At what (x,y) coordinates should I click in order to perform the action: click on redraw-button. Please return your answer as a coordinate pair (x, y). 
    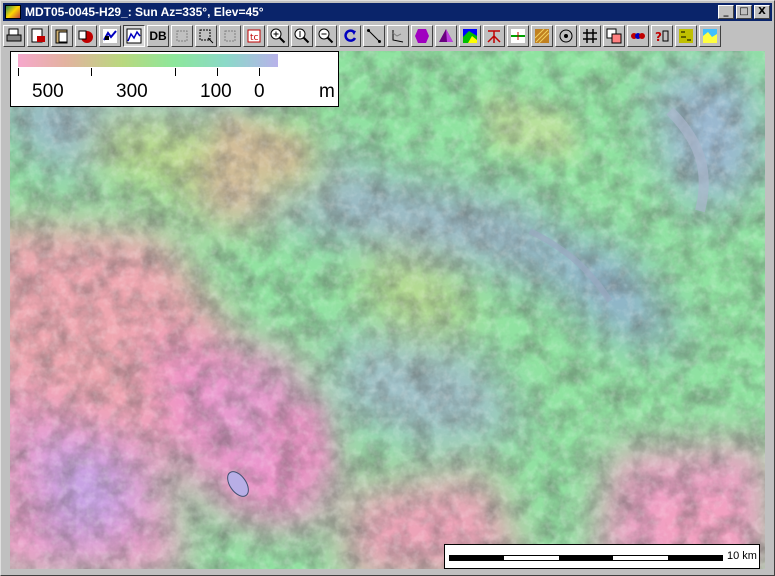
    Looking at the image, I should click on (350, 36).